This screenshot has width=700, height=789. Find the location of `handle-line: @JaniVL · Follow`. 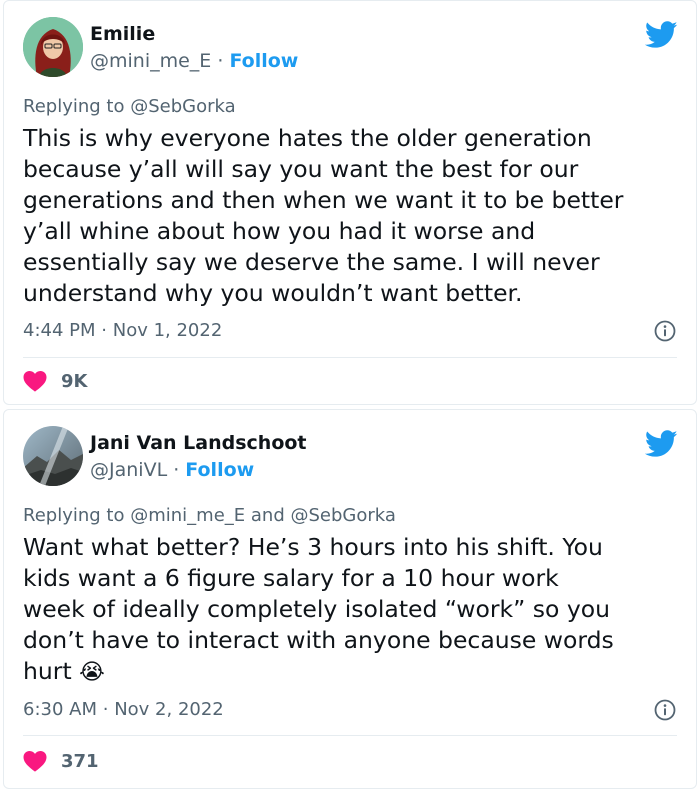

handle-line: @JaniVL · Follow is located at coordinates (172, 470).